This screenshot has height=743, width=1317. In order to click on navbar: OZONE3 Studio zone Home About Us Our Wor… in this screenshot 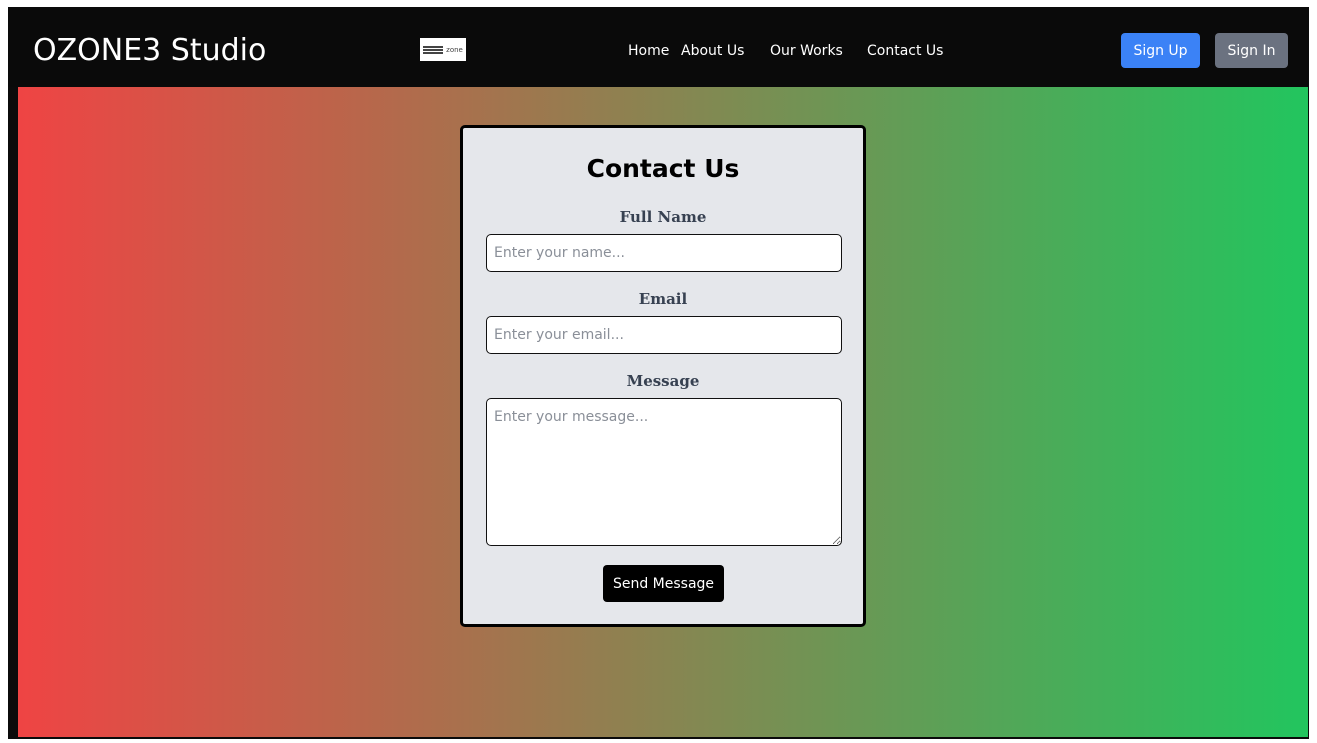, I will do `click(658, 47)`.